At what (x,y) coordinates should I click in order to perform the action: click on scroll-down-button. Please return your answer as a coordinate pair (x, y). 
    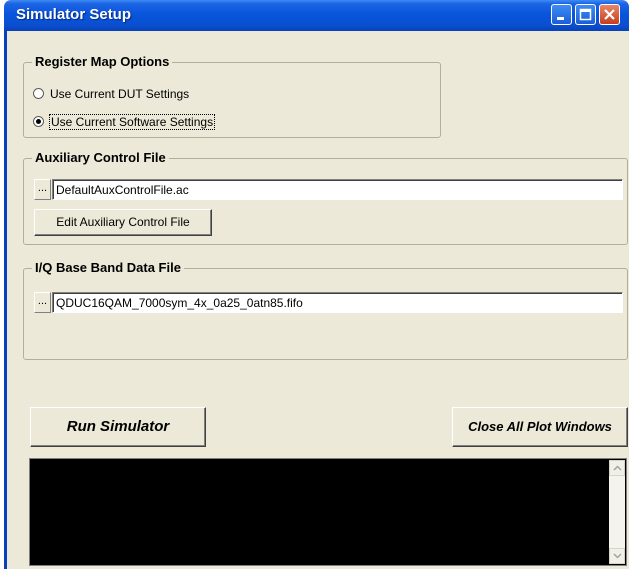
    Looking at the image, I should click on (617, 556).